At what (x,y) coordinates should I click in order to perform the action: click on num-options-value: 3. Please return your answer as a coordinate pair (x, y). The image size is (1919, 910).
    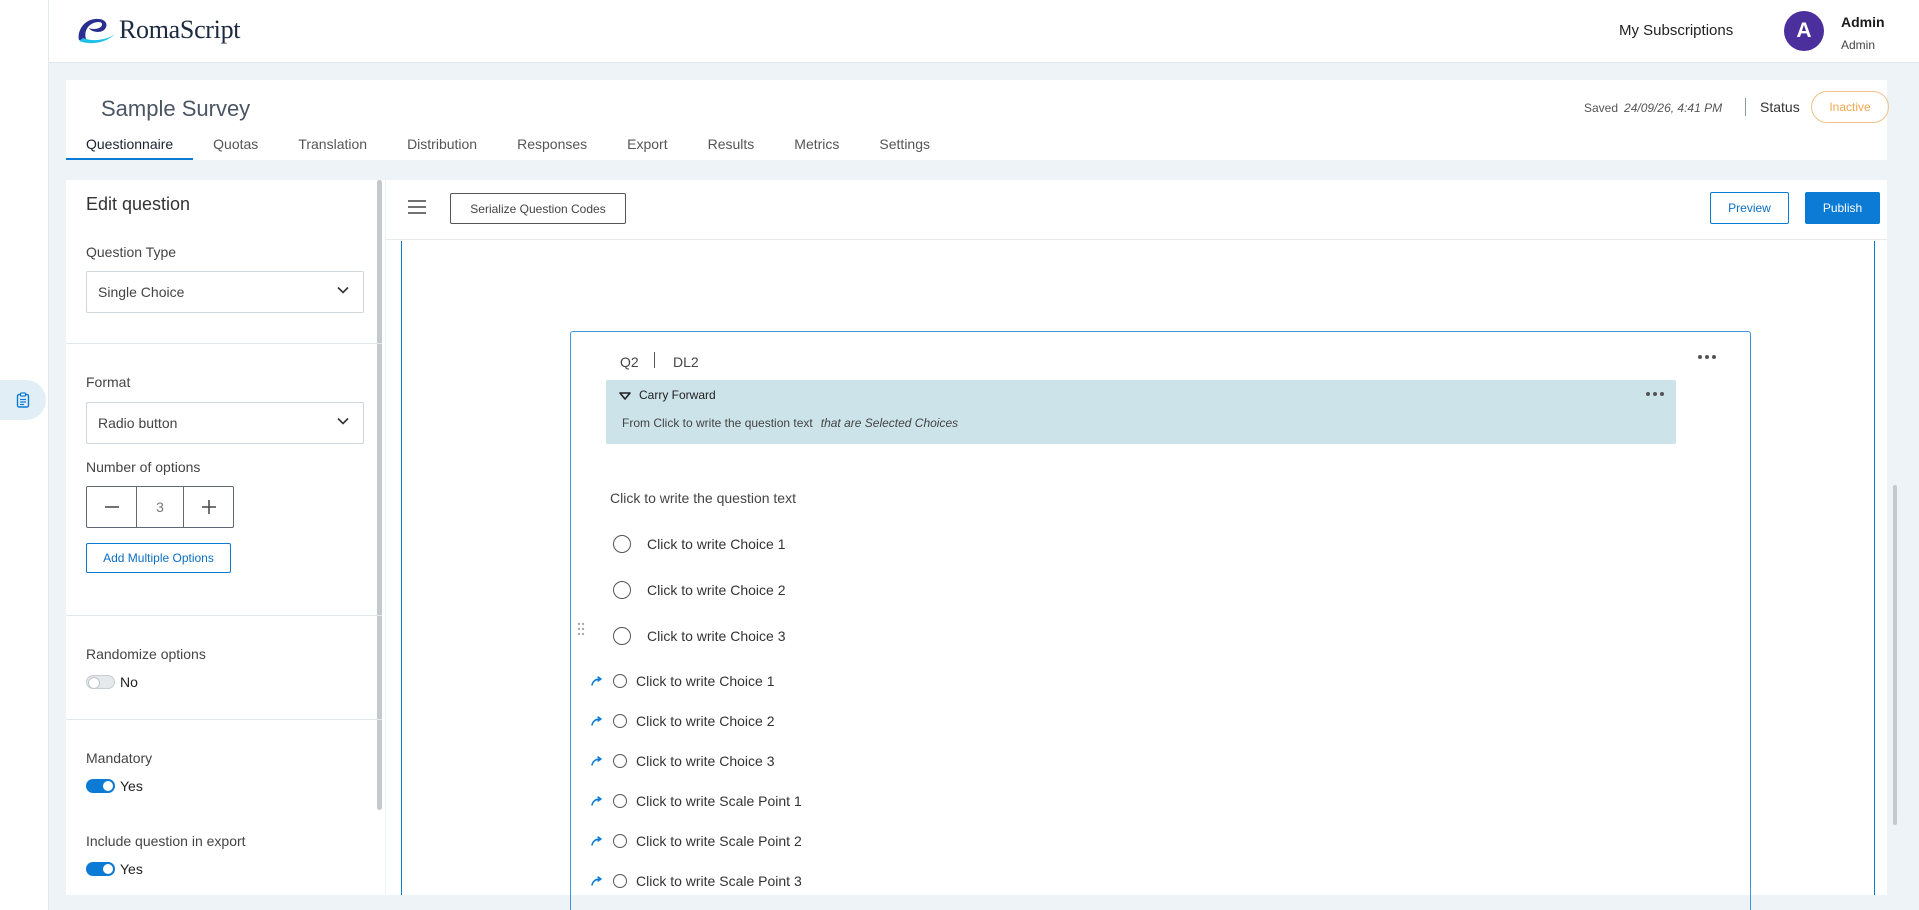
    Looking at the image, I should click on (160, 507).